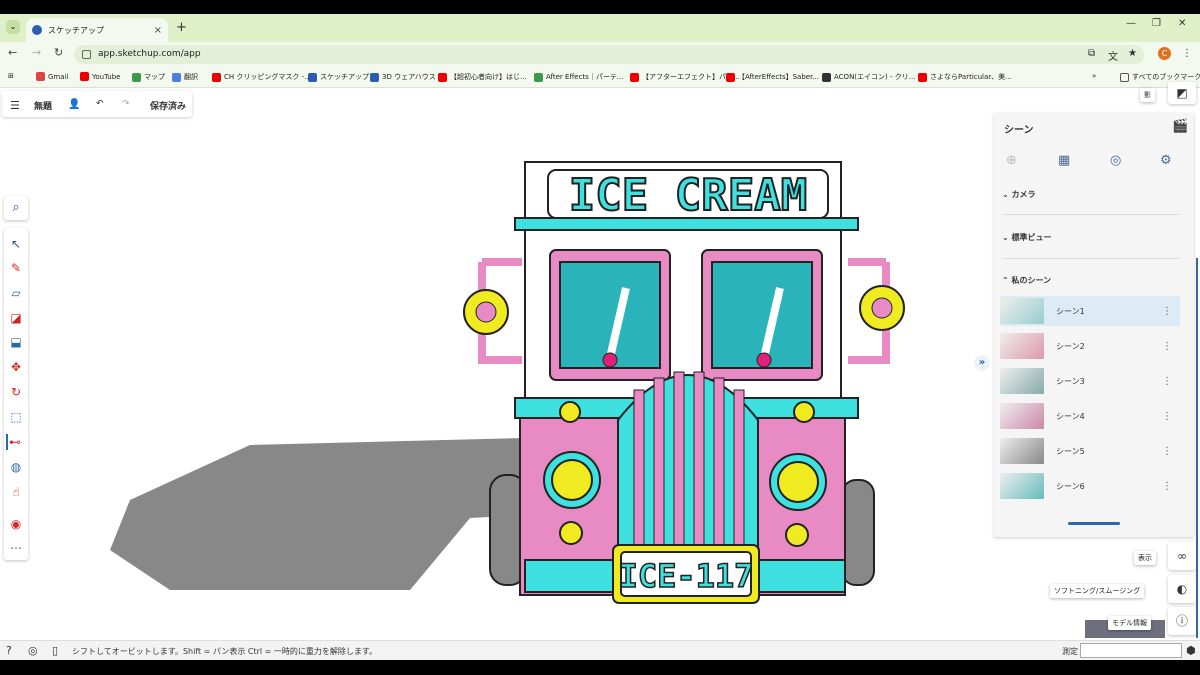 This screenshot has height=675, width=1200. I want to click on section-camera: ⌄ カメラ, so click(1019, 194).